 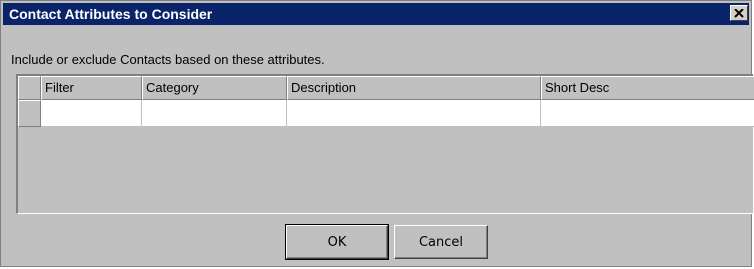 I want to click on cell-filter, so click(x=91, y=113).